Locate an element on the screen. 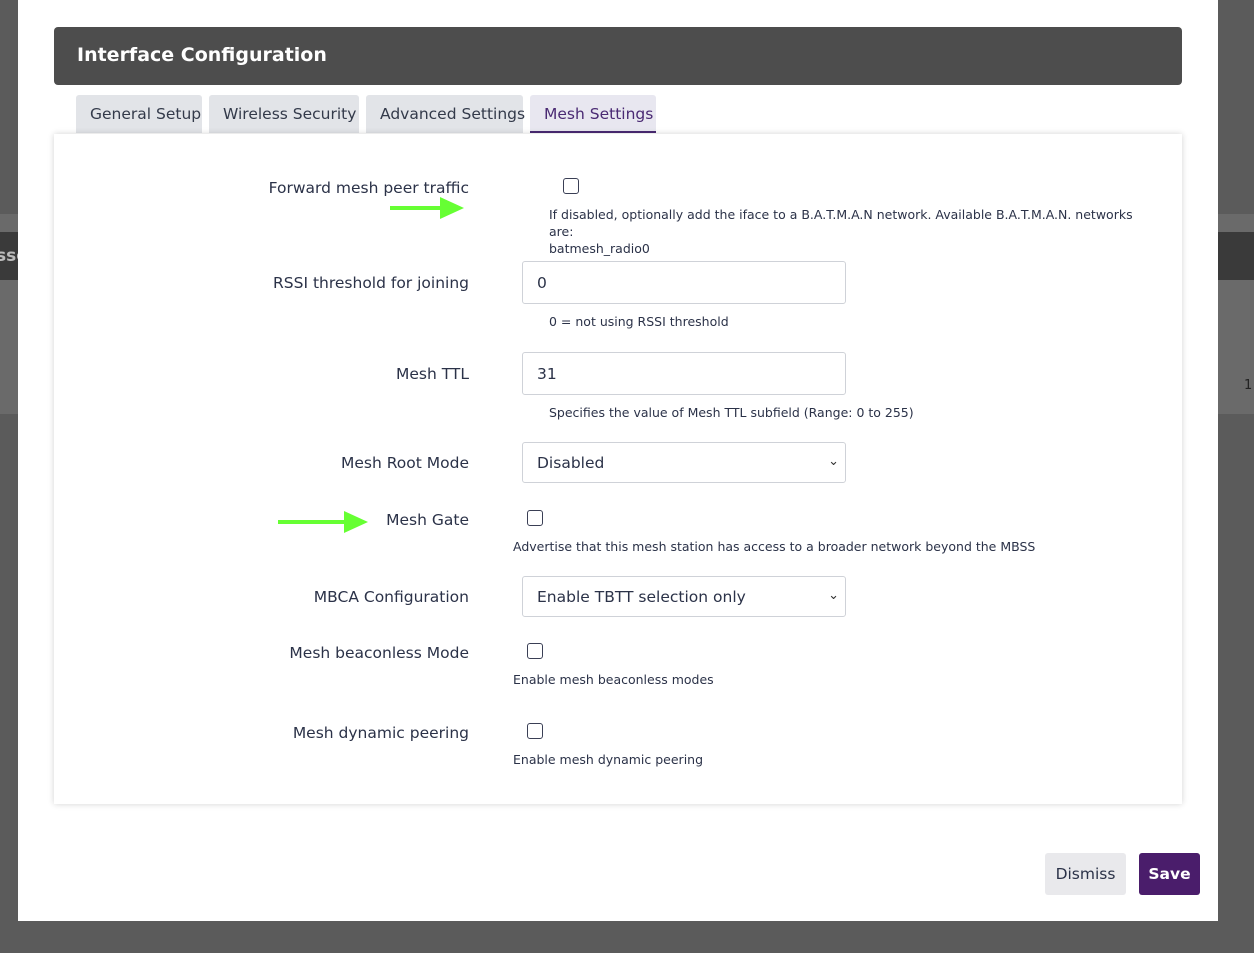  mbca-select: Enable TBTT selection only ⌄ is located at coordinates (684, 596).